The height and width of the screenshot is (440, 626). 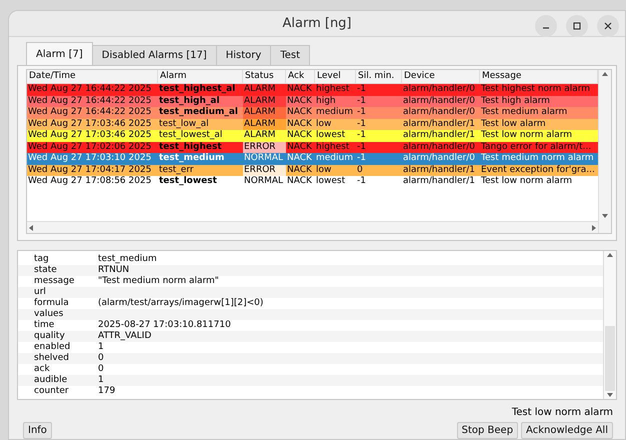 I want to click on table-cell-text: Wed Aug 27 17:03:10 2025, so click(x=89, y=158).